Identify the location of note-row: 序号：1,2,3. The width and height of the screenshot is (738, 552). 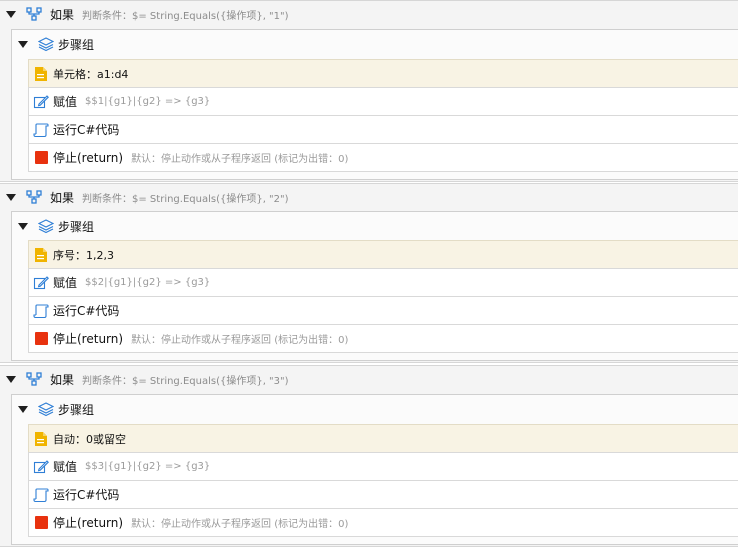
(383, 254).